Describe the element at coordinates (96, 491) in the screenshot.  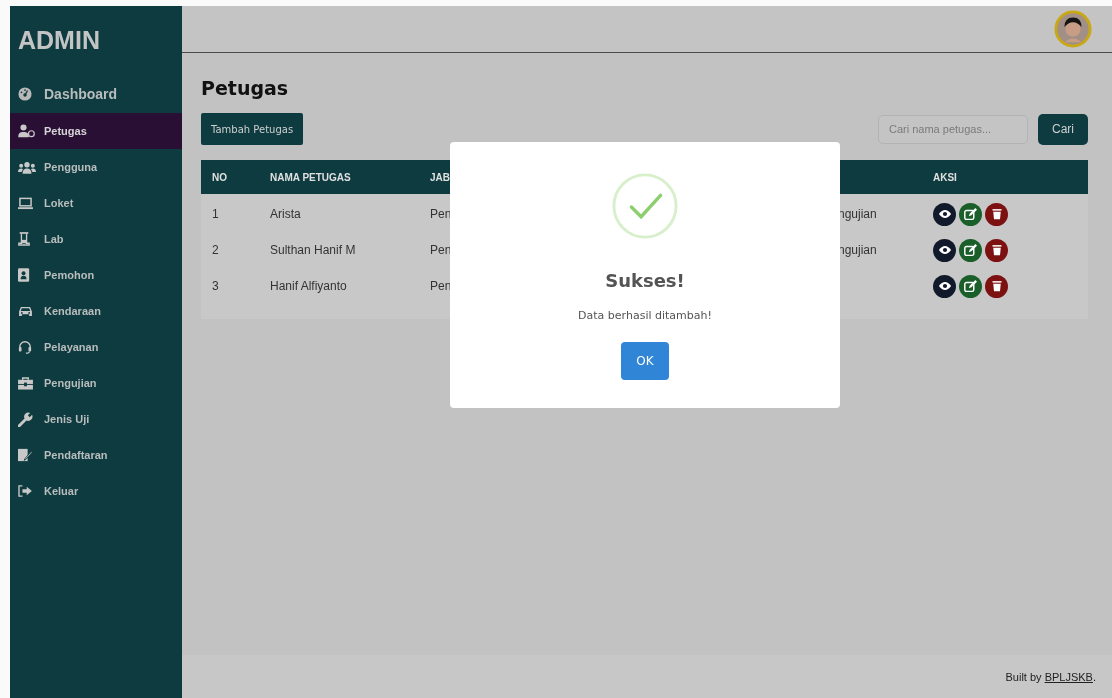
I see `sidebar-item: Keluar` at that location.